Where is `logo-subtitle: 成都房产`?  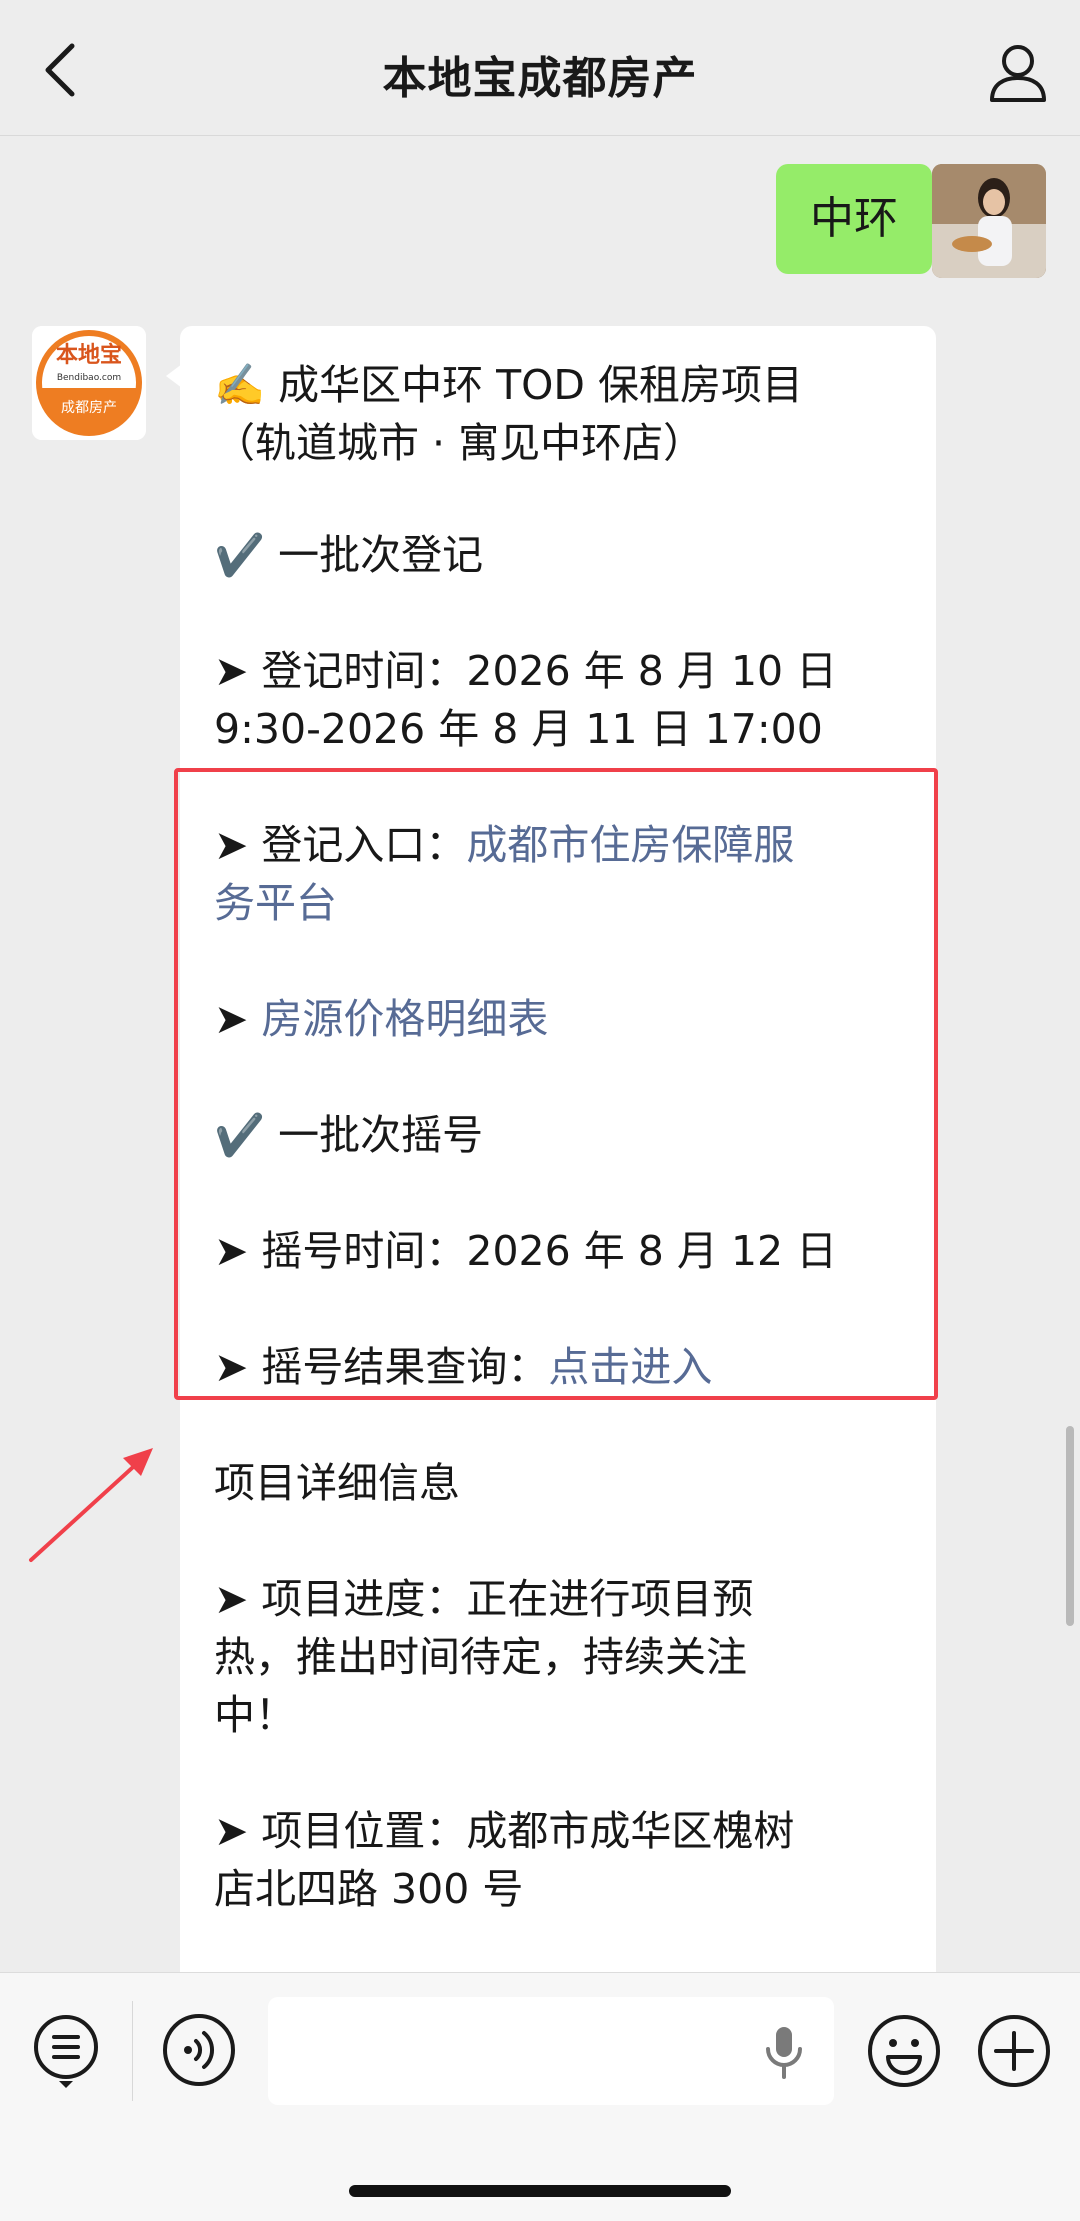 logo-subtitle: 成都房产 is located at coordinates (89, 408).